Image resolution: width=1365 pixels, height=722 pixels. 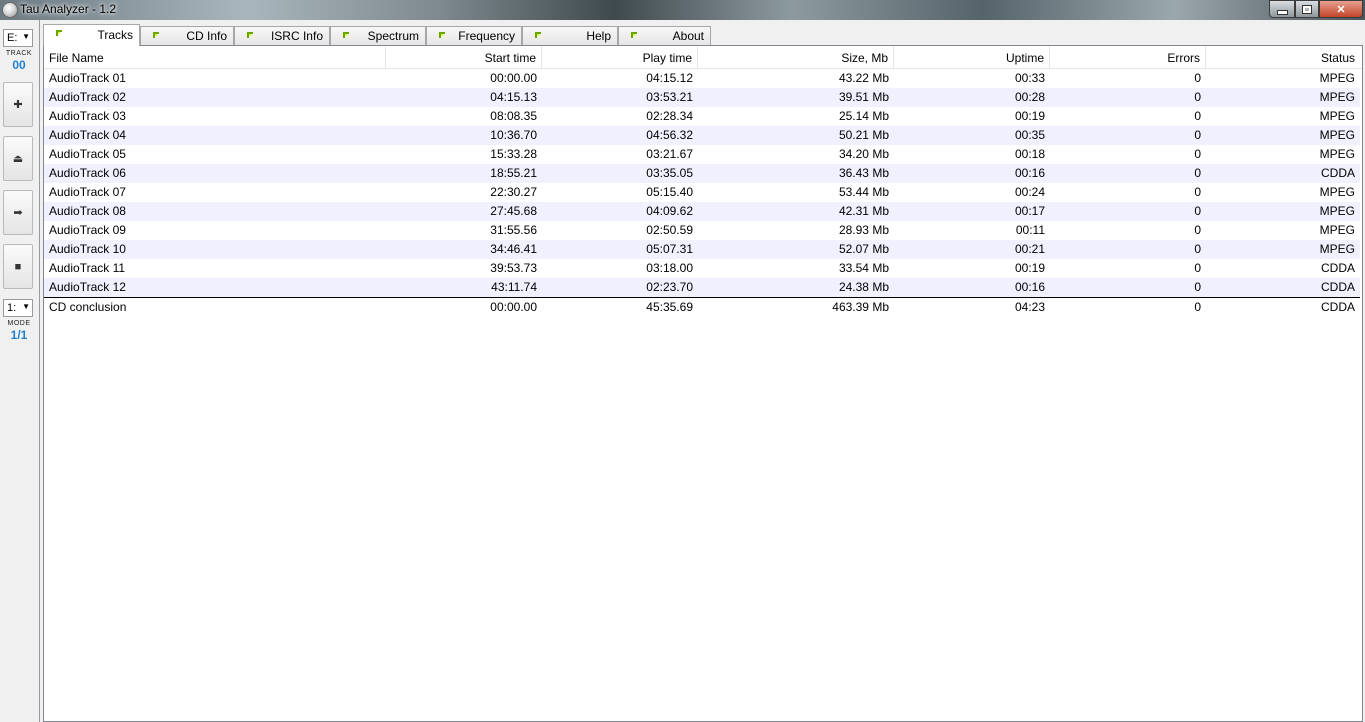 What do you see at coordinates (87, 211) in the screenshot?
I see `cell-file-name: AudioTrack 08` at bounding box center [87, 211].